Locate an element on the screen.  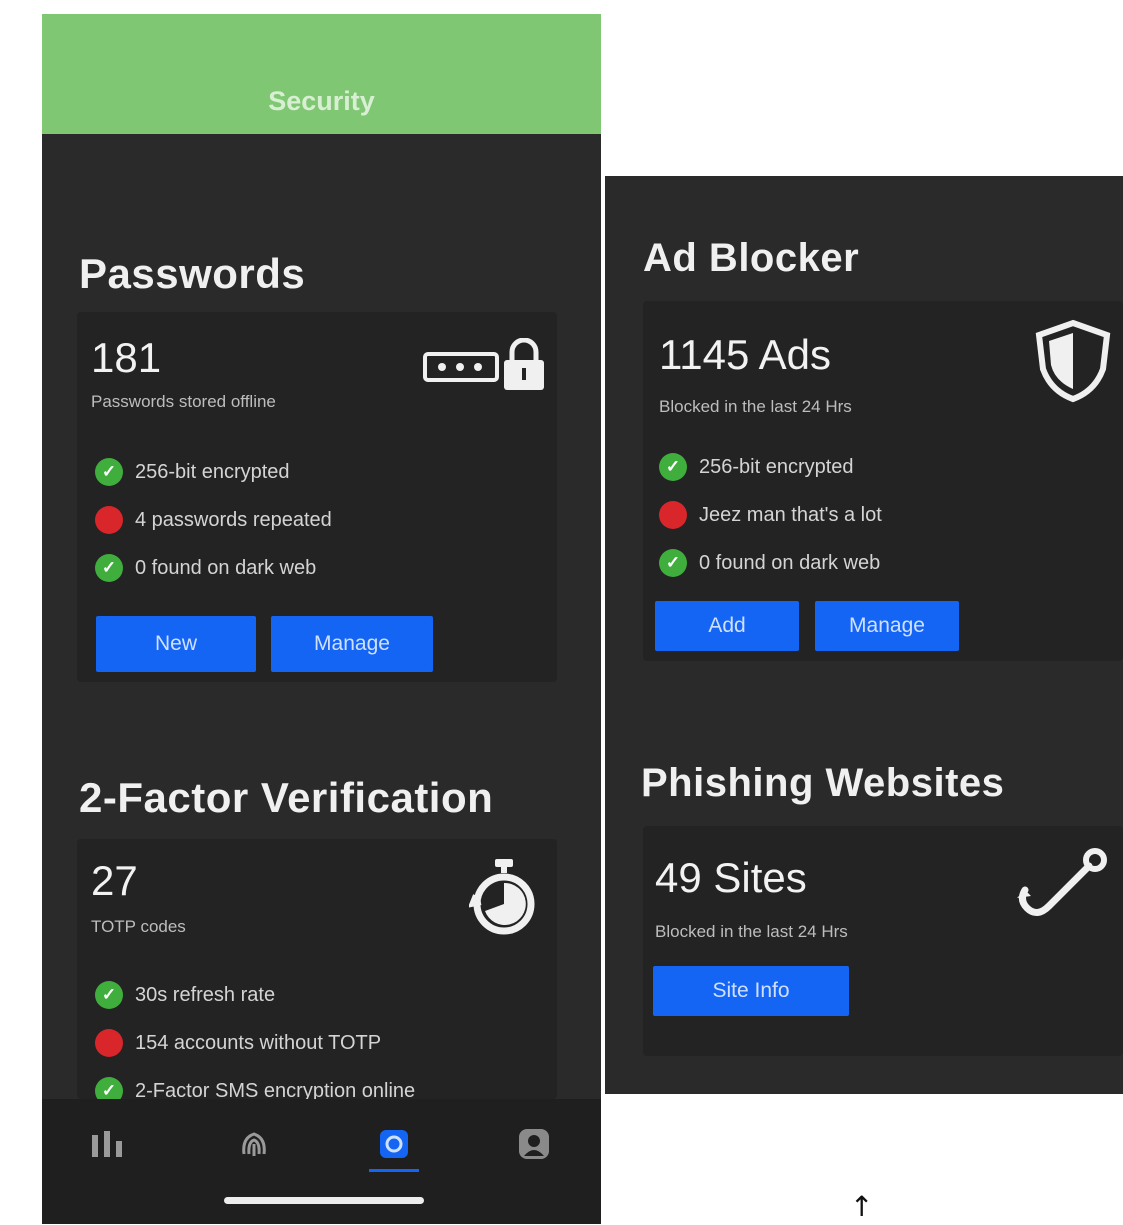
check-item: ✓ 30s refresh rate is located at coordinates (185, 995).